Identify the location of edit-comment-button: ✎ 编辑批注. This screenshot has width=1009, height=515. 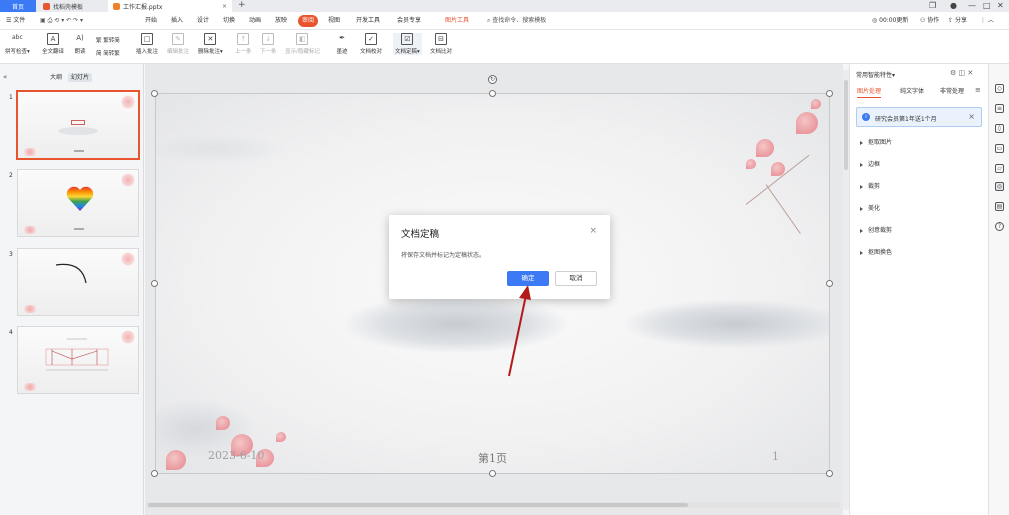
(178, 44).